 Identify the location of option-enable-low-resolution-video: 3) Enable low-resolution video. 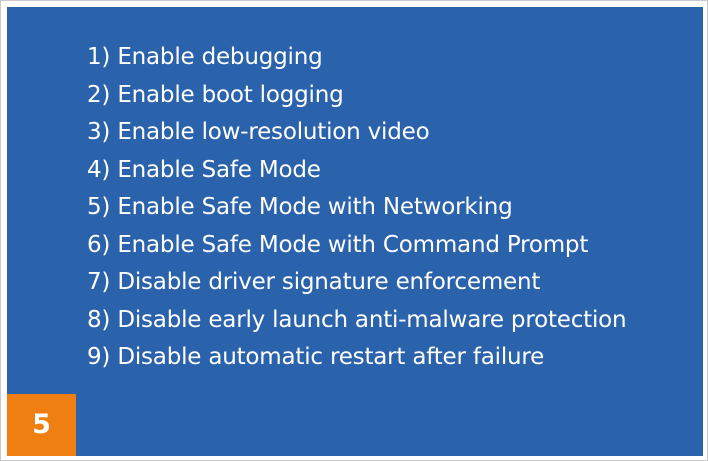
(356, 133).